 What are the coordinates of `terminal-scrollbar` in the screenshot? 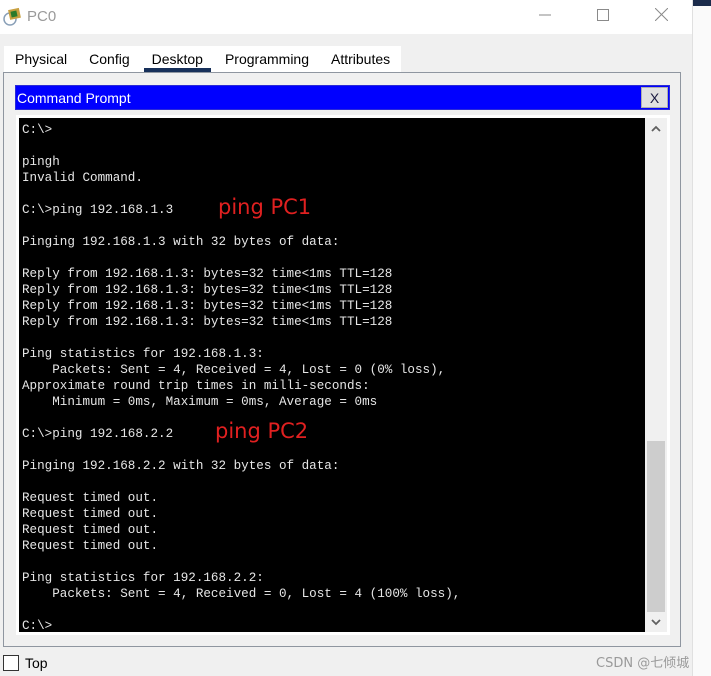 It's located at (656, 375).